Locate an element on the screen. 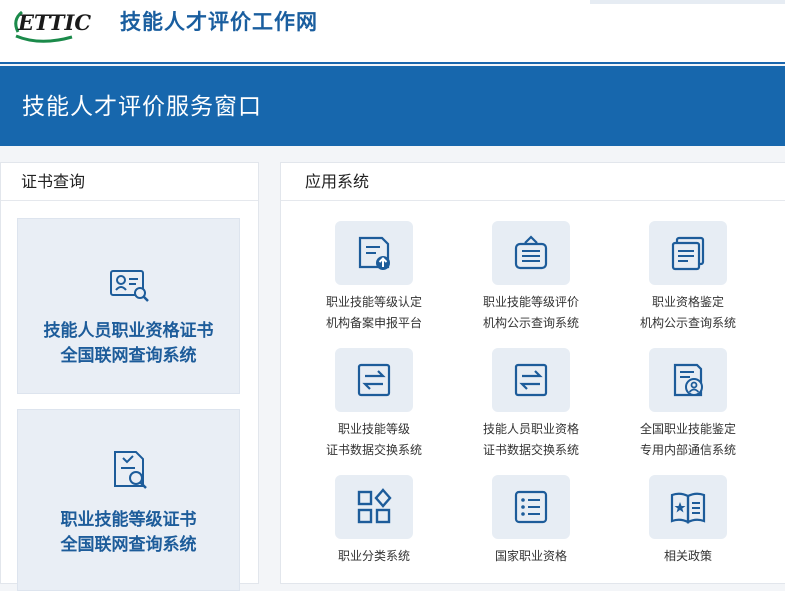 The height and width of the screenshot is (591, 785). app-label: 职业分类系统 is located at coordinates (374, 556).